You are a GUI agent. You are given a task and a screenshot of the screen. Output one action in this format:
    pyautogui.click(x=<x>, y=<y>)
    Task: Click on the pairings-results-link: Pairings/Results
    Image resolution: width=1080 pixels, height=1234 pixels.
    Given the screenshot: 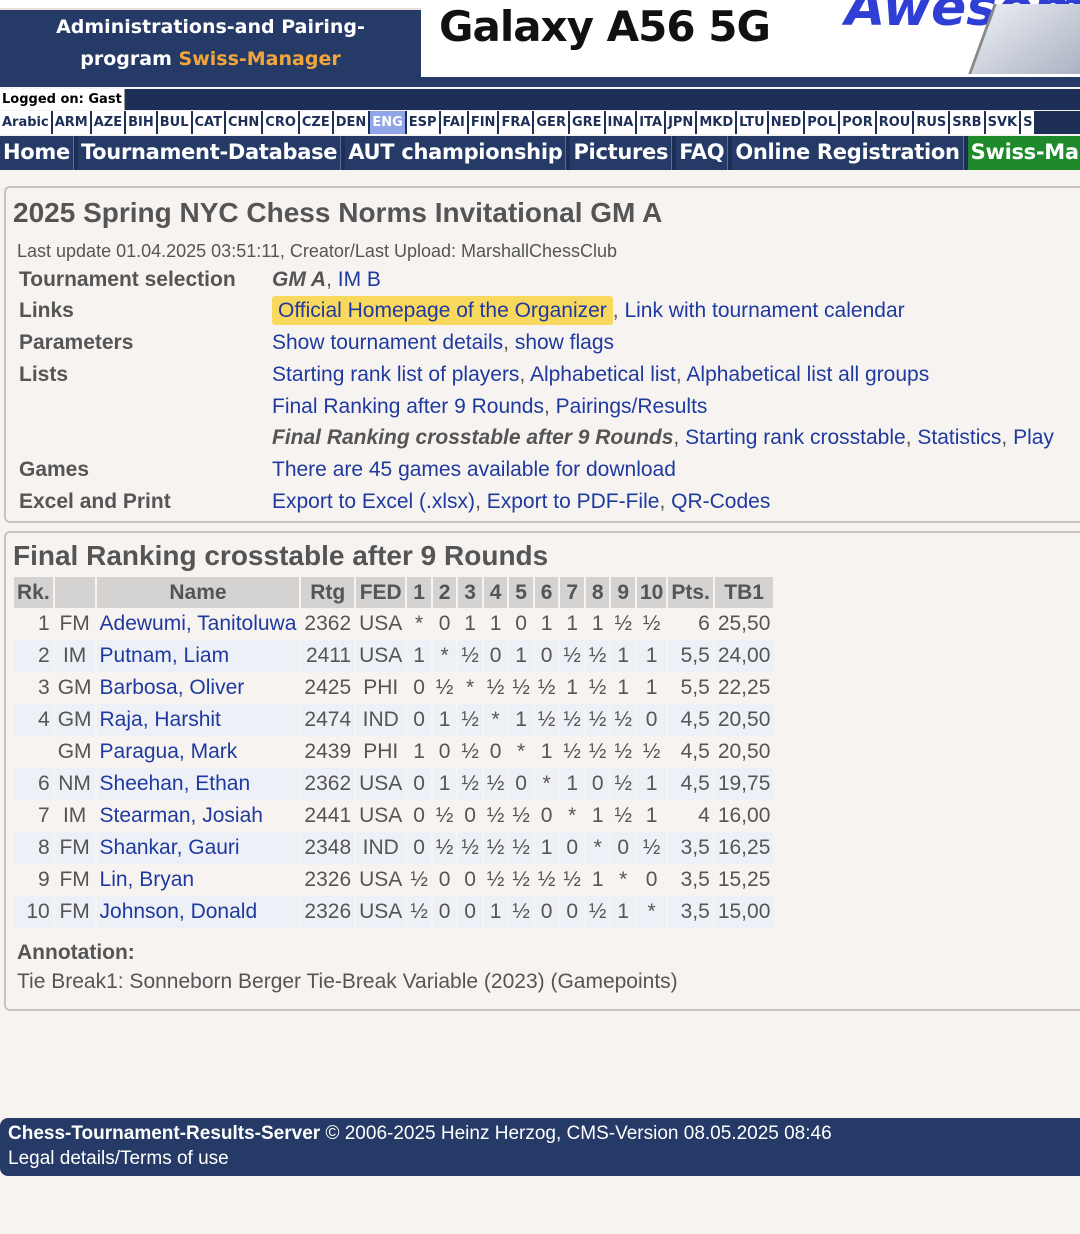 What is the action you would take?
    pyautogui.click(x=632, y=406)
    